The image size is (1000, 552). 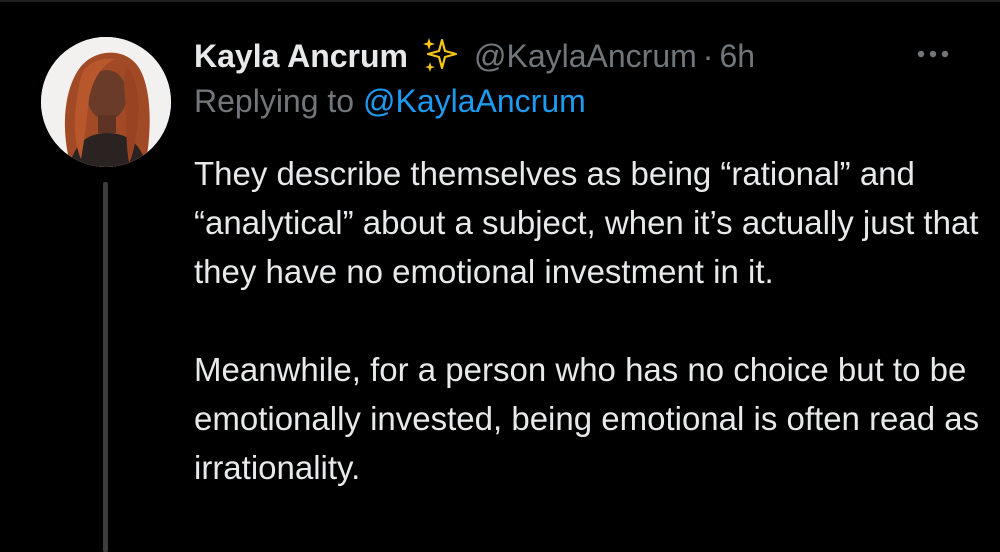 What do you see at coordinates (274, 101) in the screenshot?
I see `replying-to-label: Replying to` at bounding box center [274, 101].